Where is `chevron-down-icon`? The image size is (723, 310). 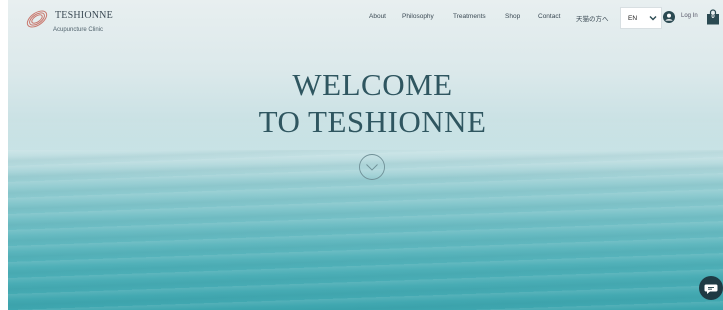
chevron-down-icon is located at coordinates (653, 18).